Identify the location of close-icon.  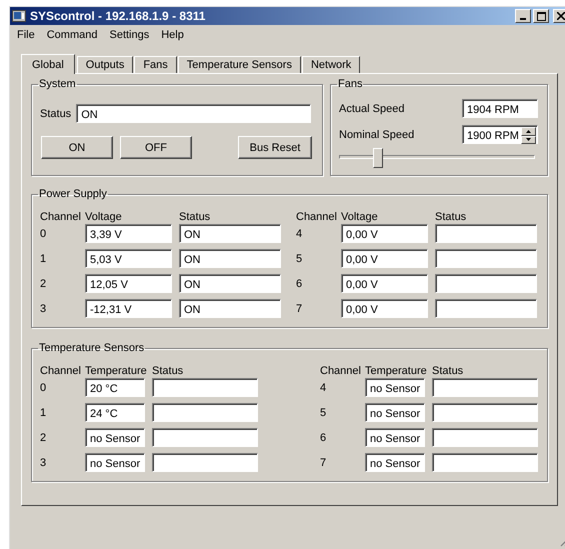
(561, 16).